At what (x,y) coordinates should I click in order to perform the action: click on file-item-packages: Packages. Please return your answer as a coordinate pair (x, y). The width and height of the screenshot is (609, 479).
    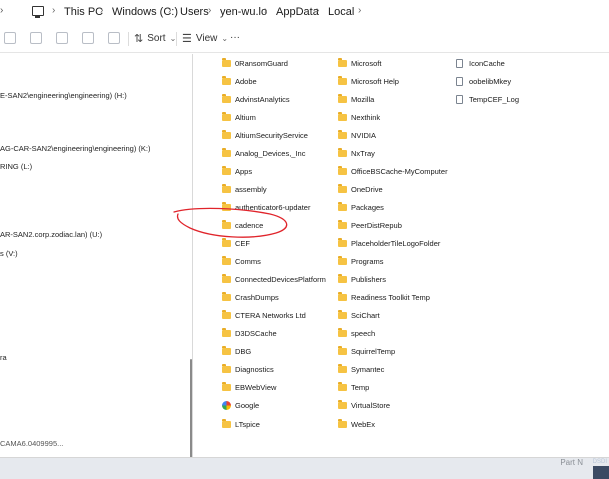
    Looking at the image, I should click on (361, 207).